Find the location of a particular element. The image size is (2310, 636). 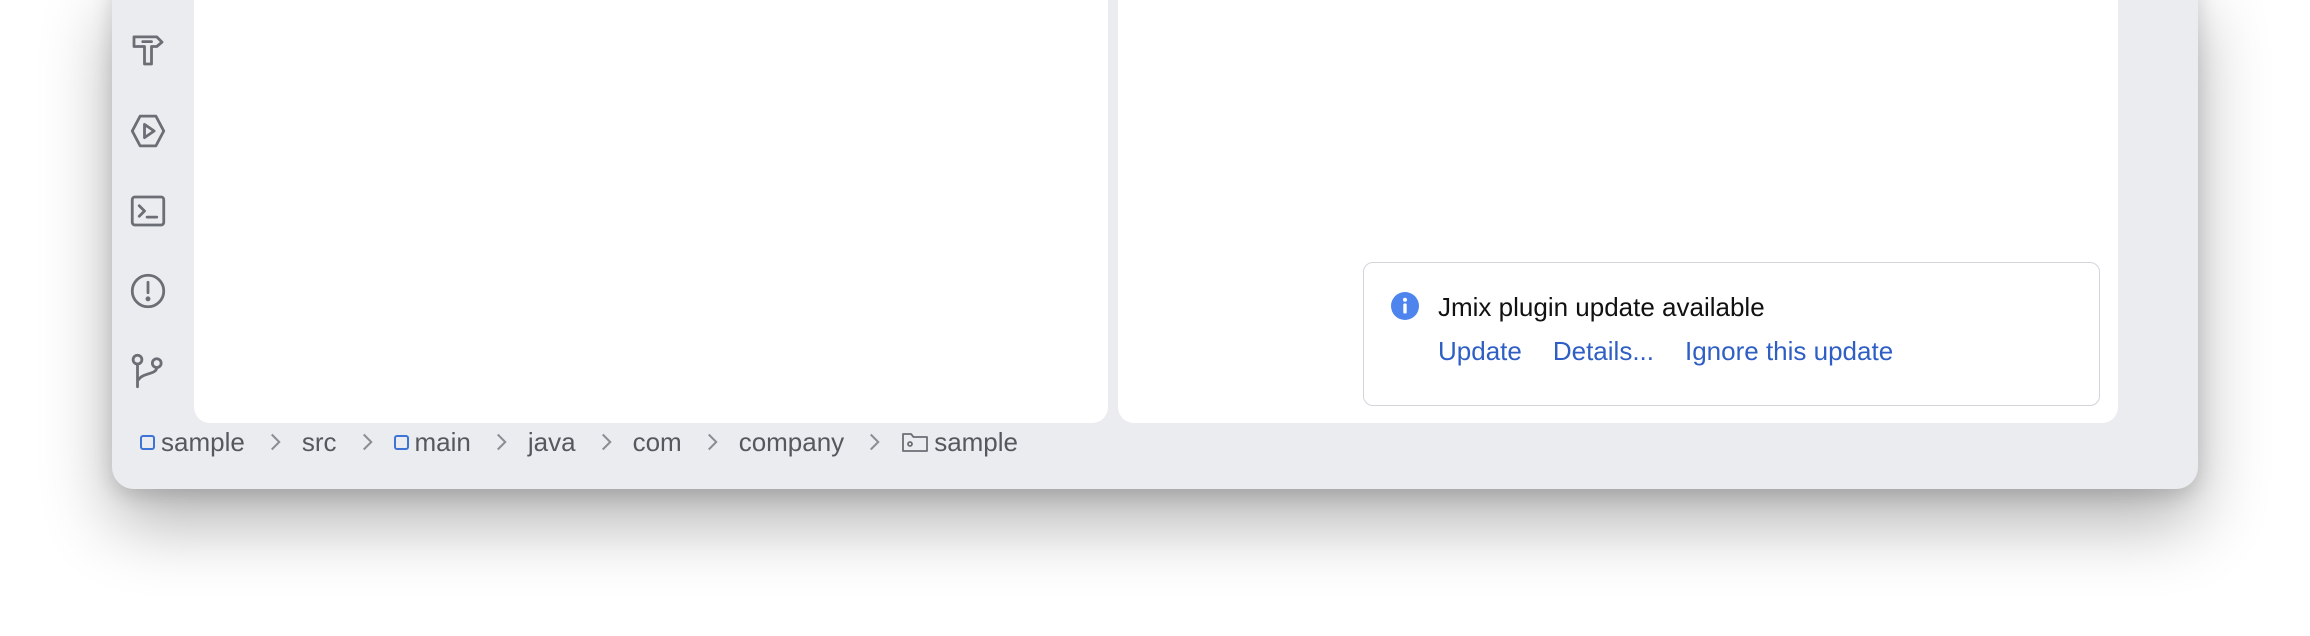

breadcrumb-item-java: java is located at coordinates (552, 442).